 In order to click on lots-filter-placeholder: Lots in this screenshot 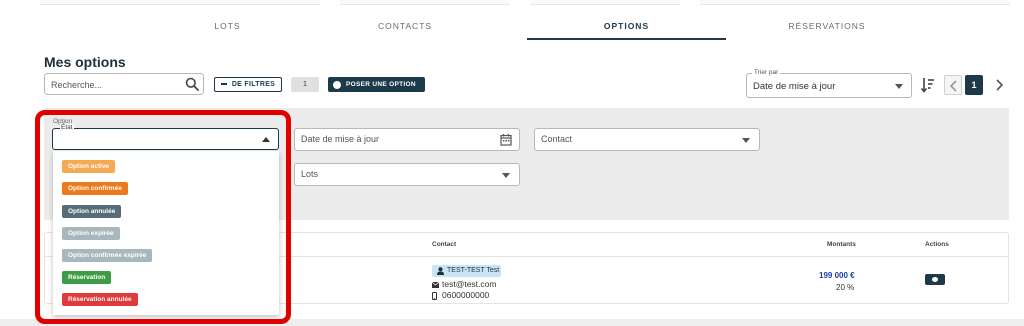, I will do `click(310, 174)`.